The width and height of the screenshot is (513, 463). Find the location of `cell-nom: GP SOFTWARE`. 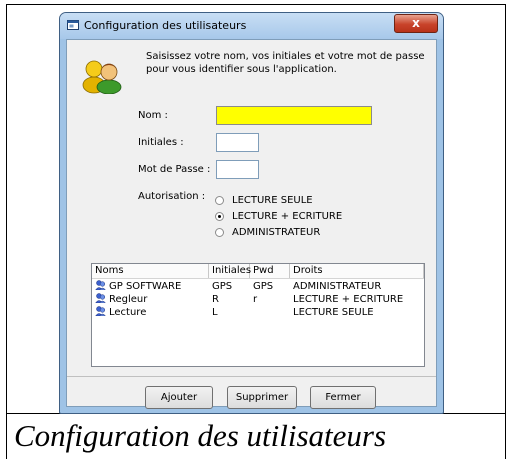

cell-nom: GP SOFTWARE is located at coordinates (150, 286).